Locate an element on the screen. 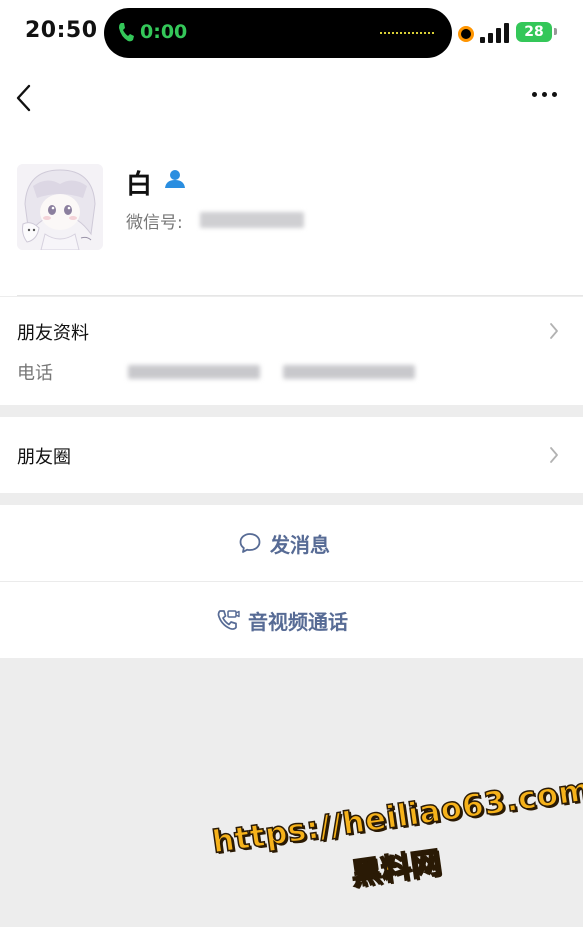  chat-bubble-icon is located at coordinates (250, 543).